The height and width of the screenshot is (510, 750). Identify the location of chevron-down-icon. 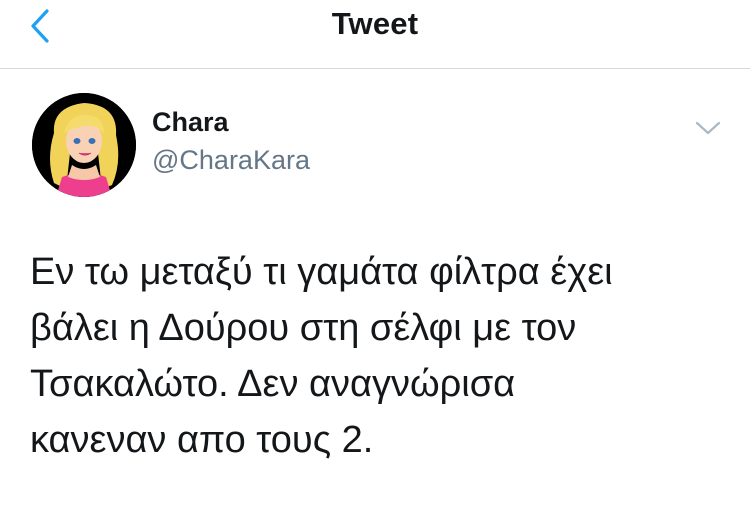
(708, 128).